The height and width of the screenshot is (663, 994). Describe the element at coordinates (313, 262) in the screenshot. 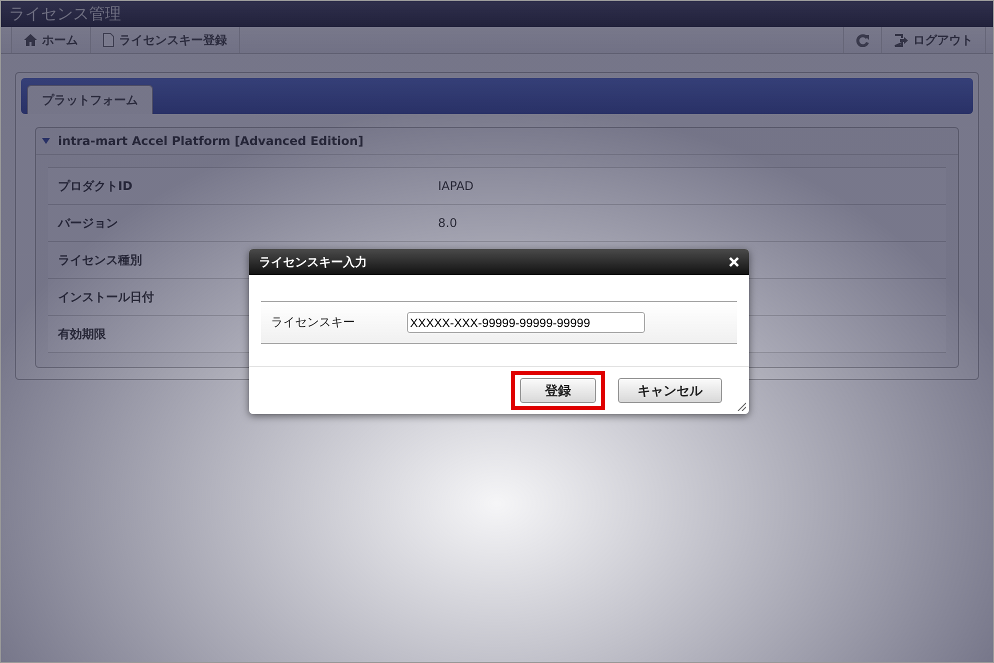

I see `dialog-title: ライセンスキー入力` at that location.